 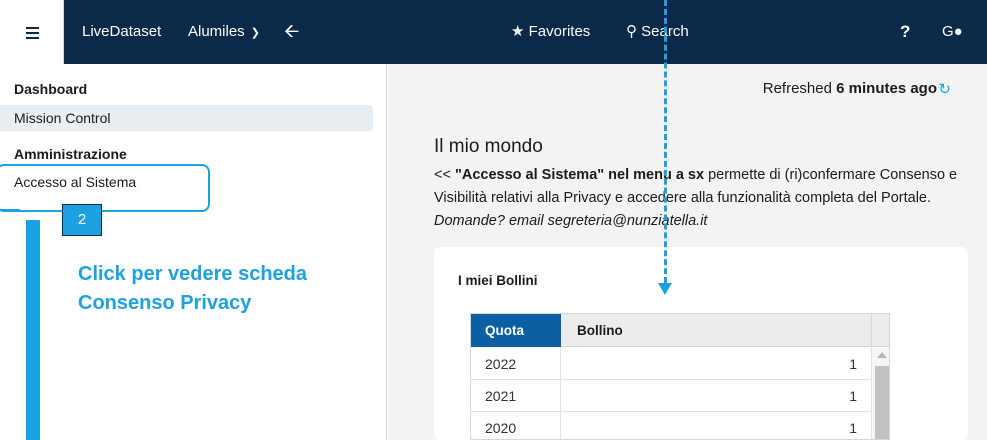 I want to click on sidebar-heading-dashboard: Dashboard, so click(x=51, y=89).